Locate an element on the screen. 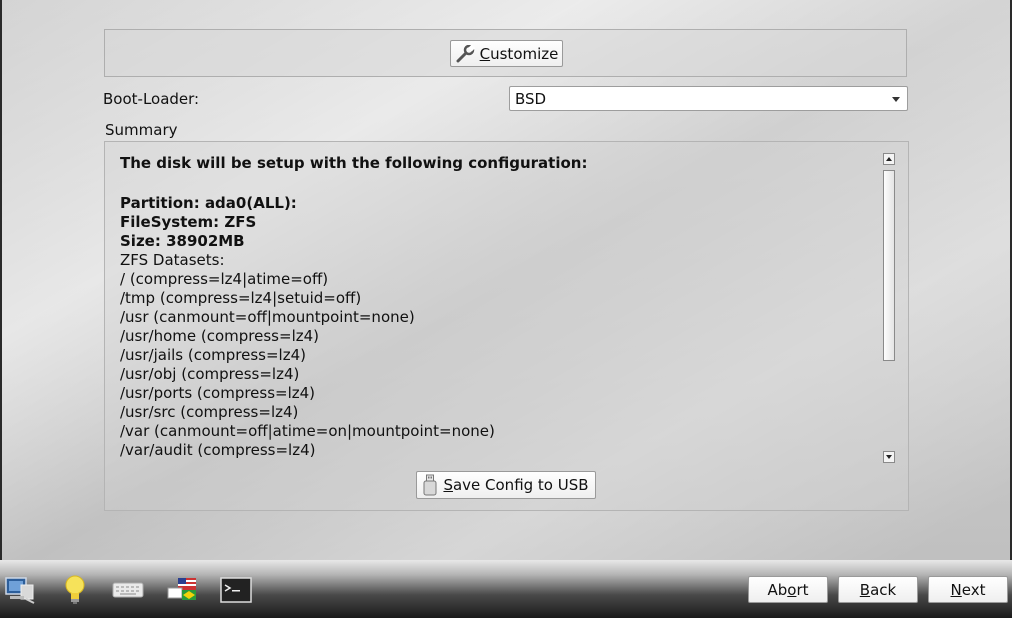  summary-size-line: Size: 38902MB is located at coordinates (182, 241).